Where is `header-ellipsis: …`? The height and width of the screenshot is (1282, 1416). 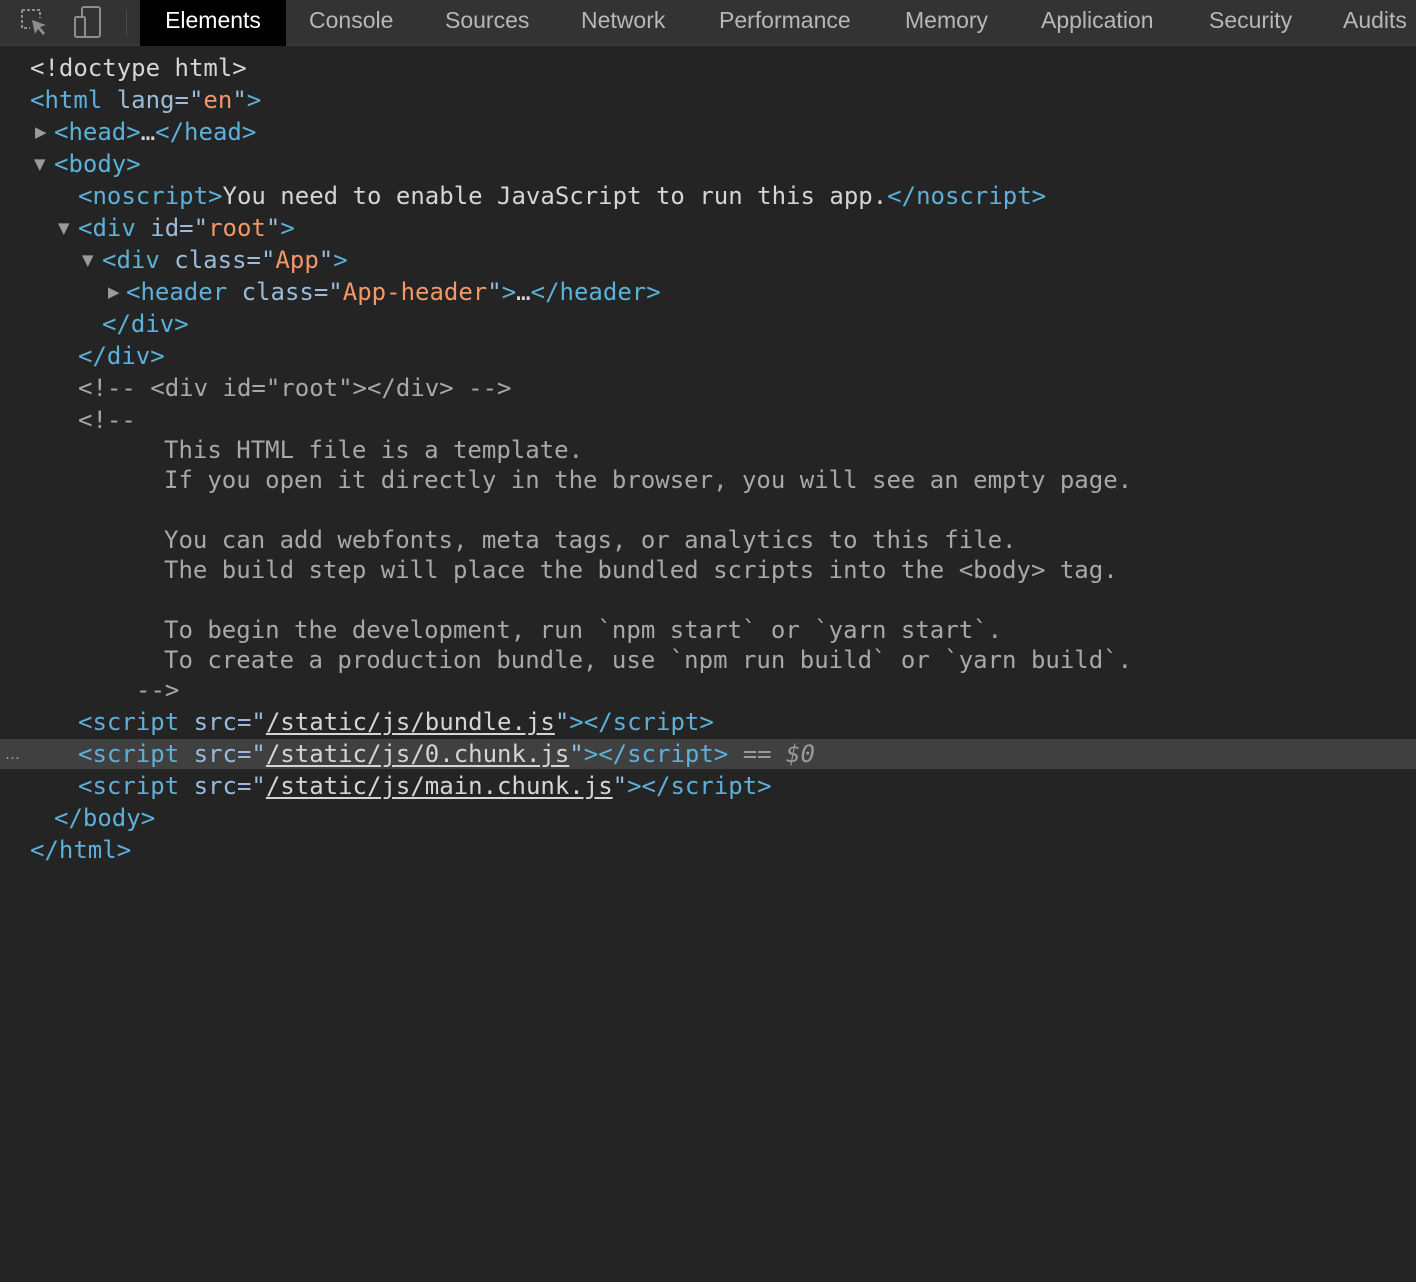
header-ellipsis: … is located at coordinates (523, 292).